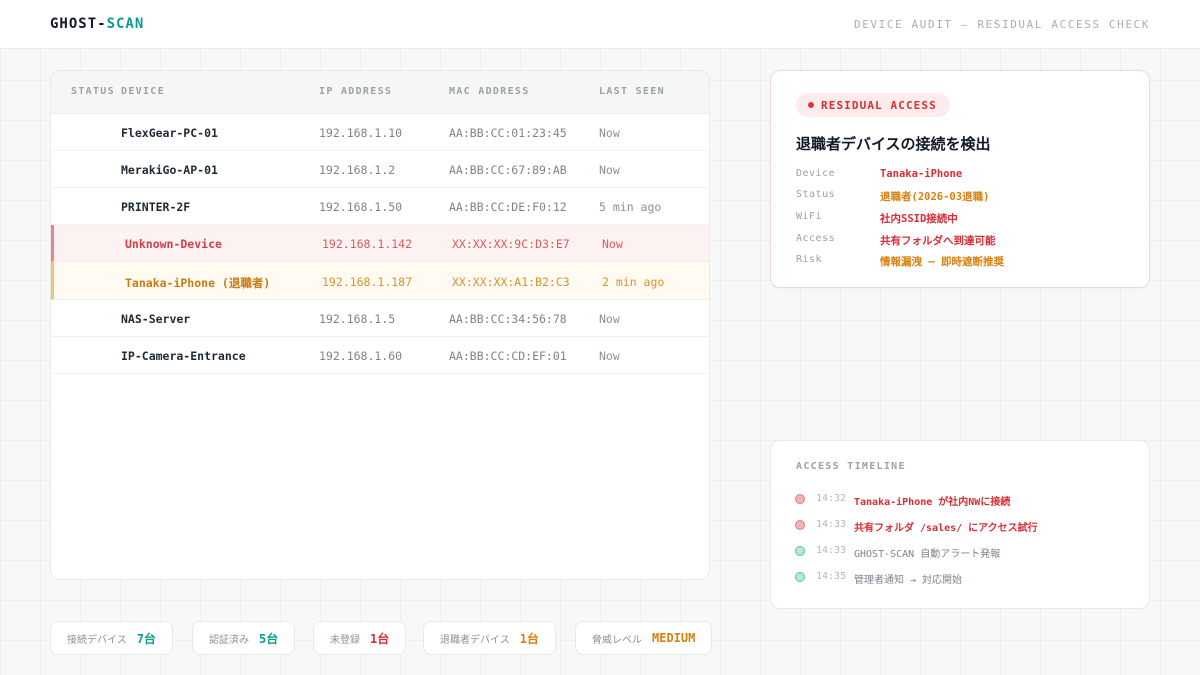 This screenshot has width=1200, height=675. What do you see at coordinates (357, 170) in the screenshot?
I see `ip-address: 192.168.1.2` at bounding box center [357, 170].